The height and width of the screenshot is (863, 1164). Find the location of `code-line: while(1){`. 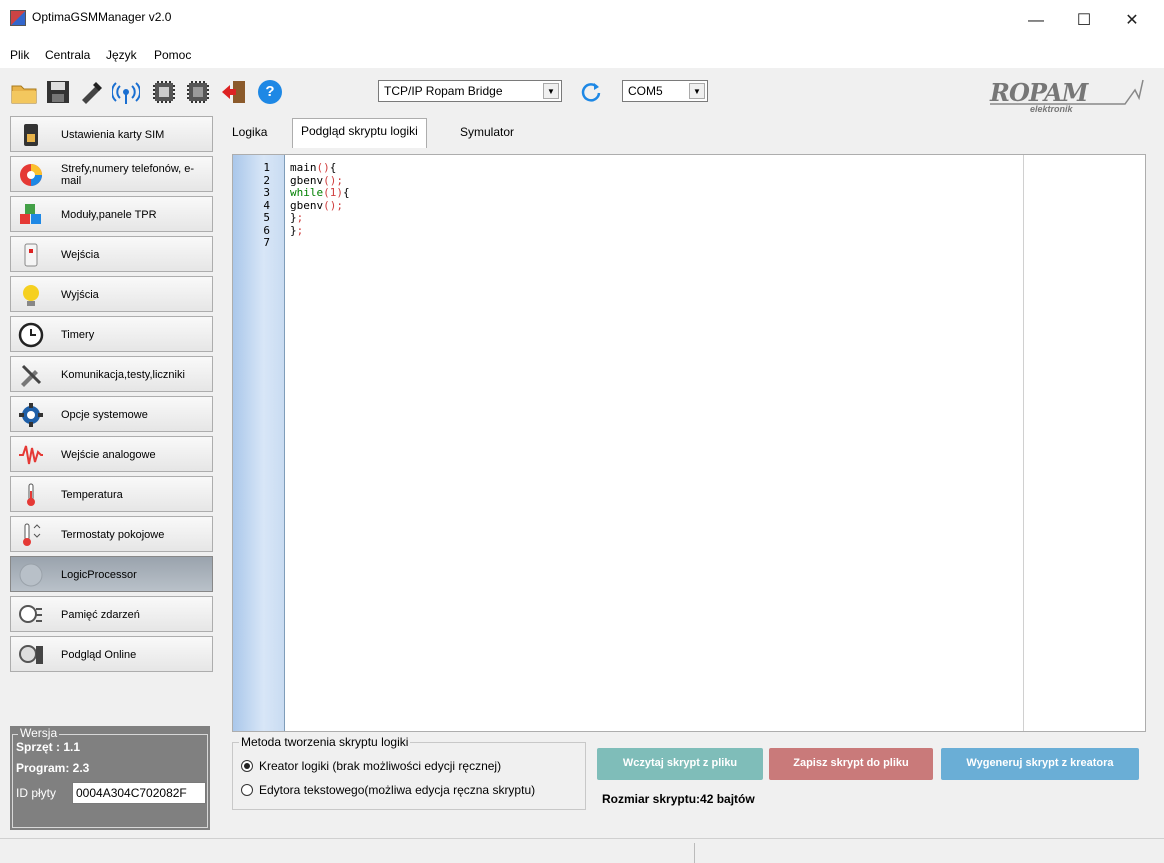

code-line: while(1){ is located at coordinates (320, 192).